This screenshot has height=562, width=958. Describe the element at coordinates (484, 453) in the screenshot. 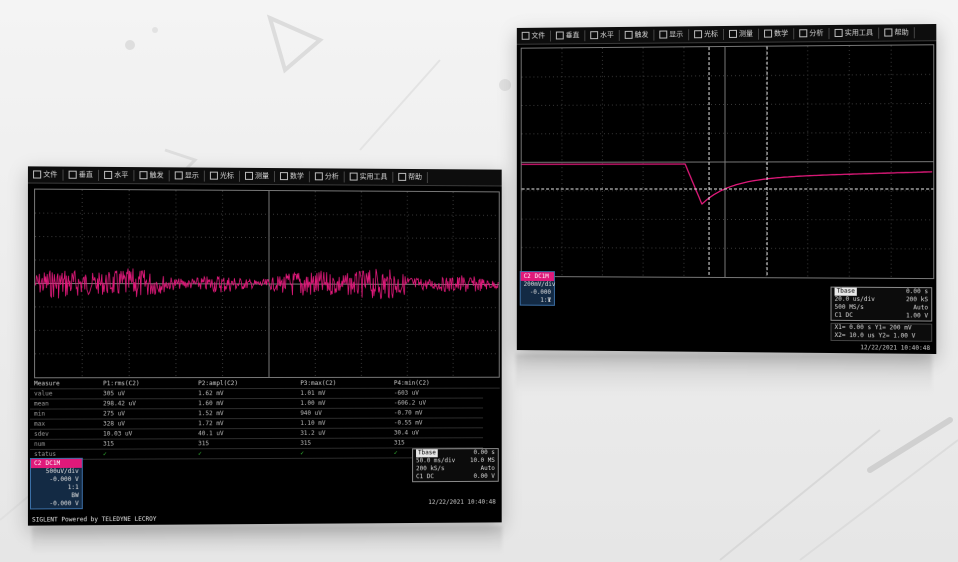

I see `left-timebase-value: 0.00 s` at that location.